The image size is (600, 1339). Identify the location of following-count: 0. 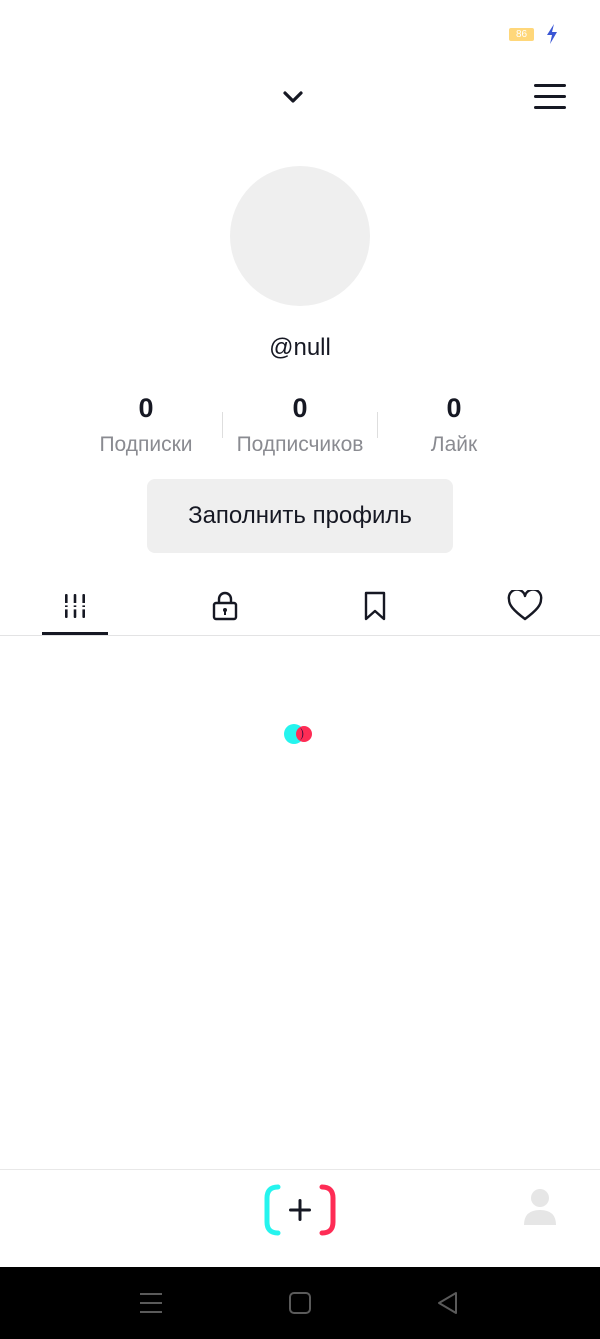
(146, 408).